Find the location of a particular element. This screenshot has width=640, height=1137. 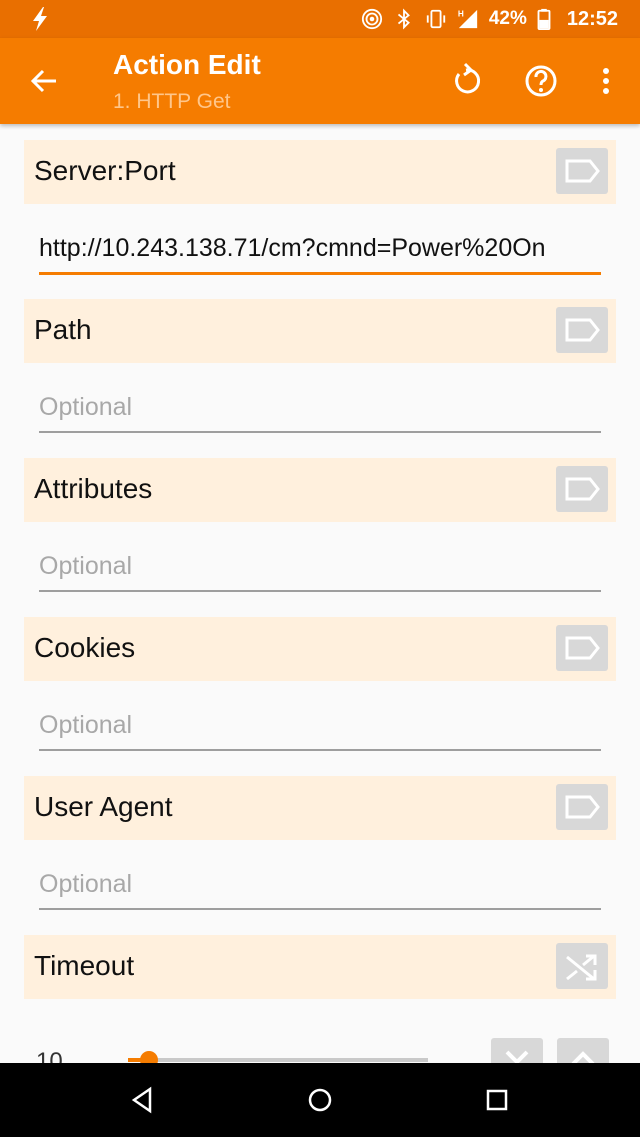

path-input is located at coordinates (320, 410).